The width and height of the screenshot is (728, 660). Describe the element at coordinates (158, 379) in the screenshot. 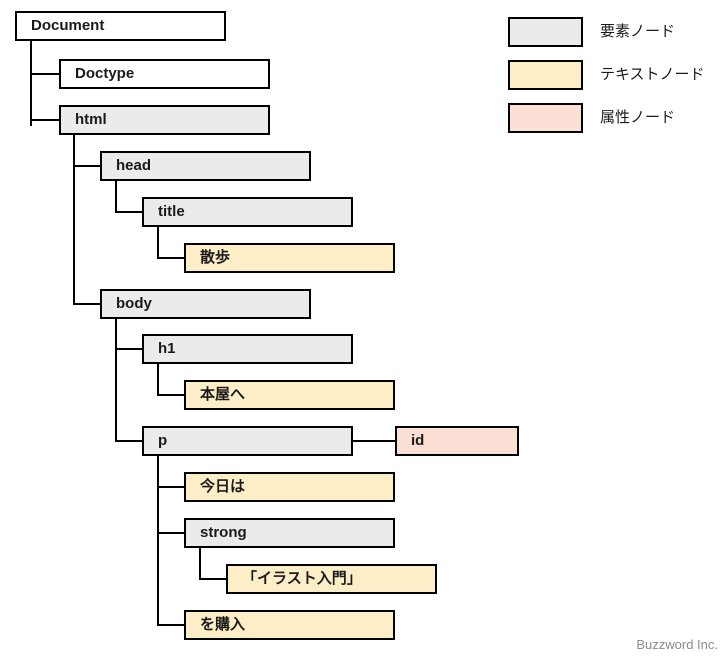

I see `connector-h1-trunk` at that location.